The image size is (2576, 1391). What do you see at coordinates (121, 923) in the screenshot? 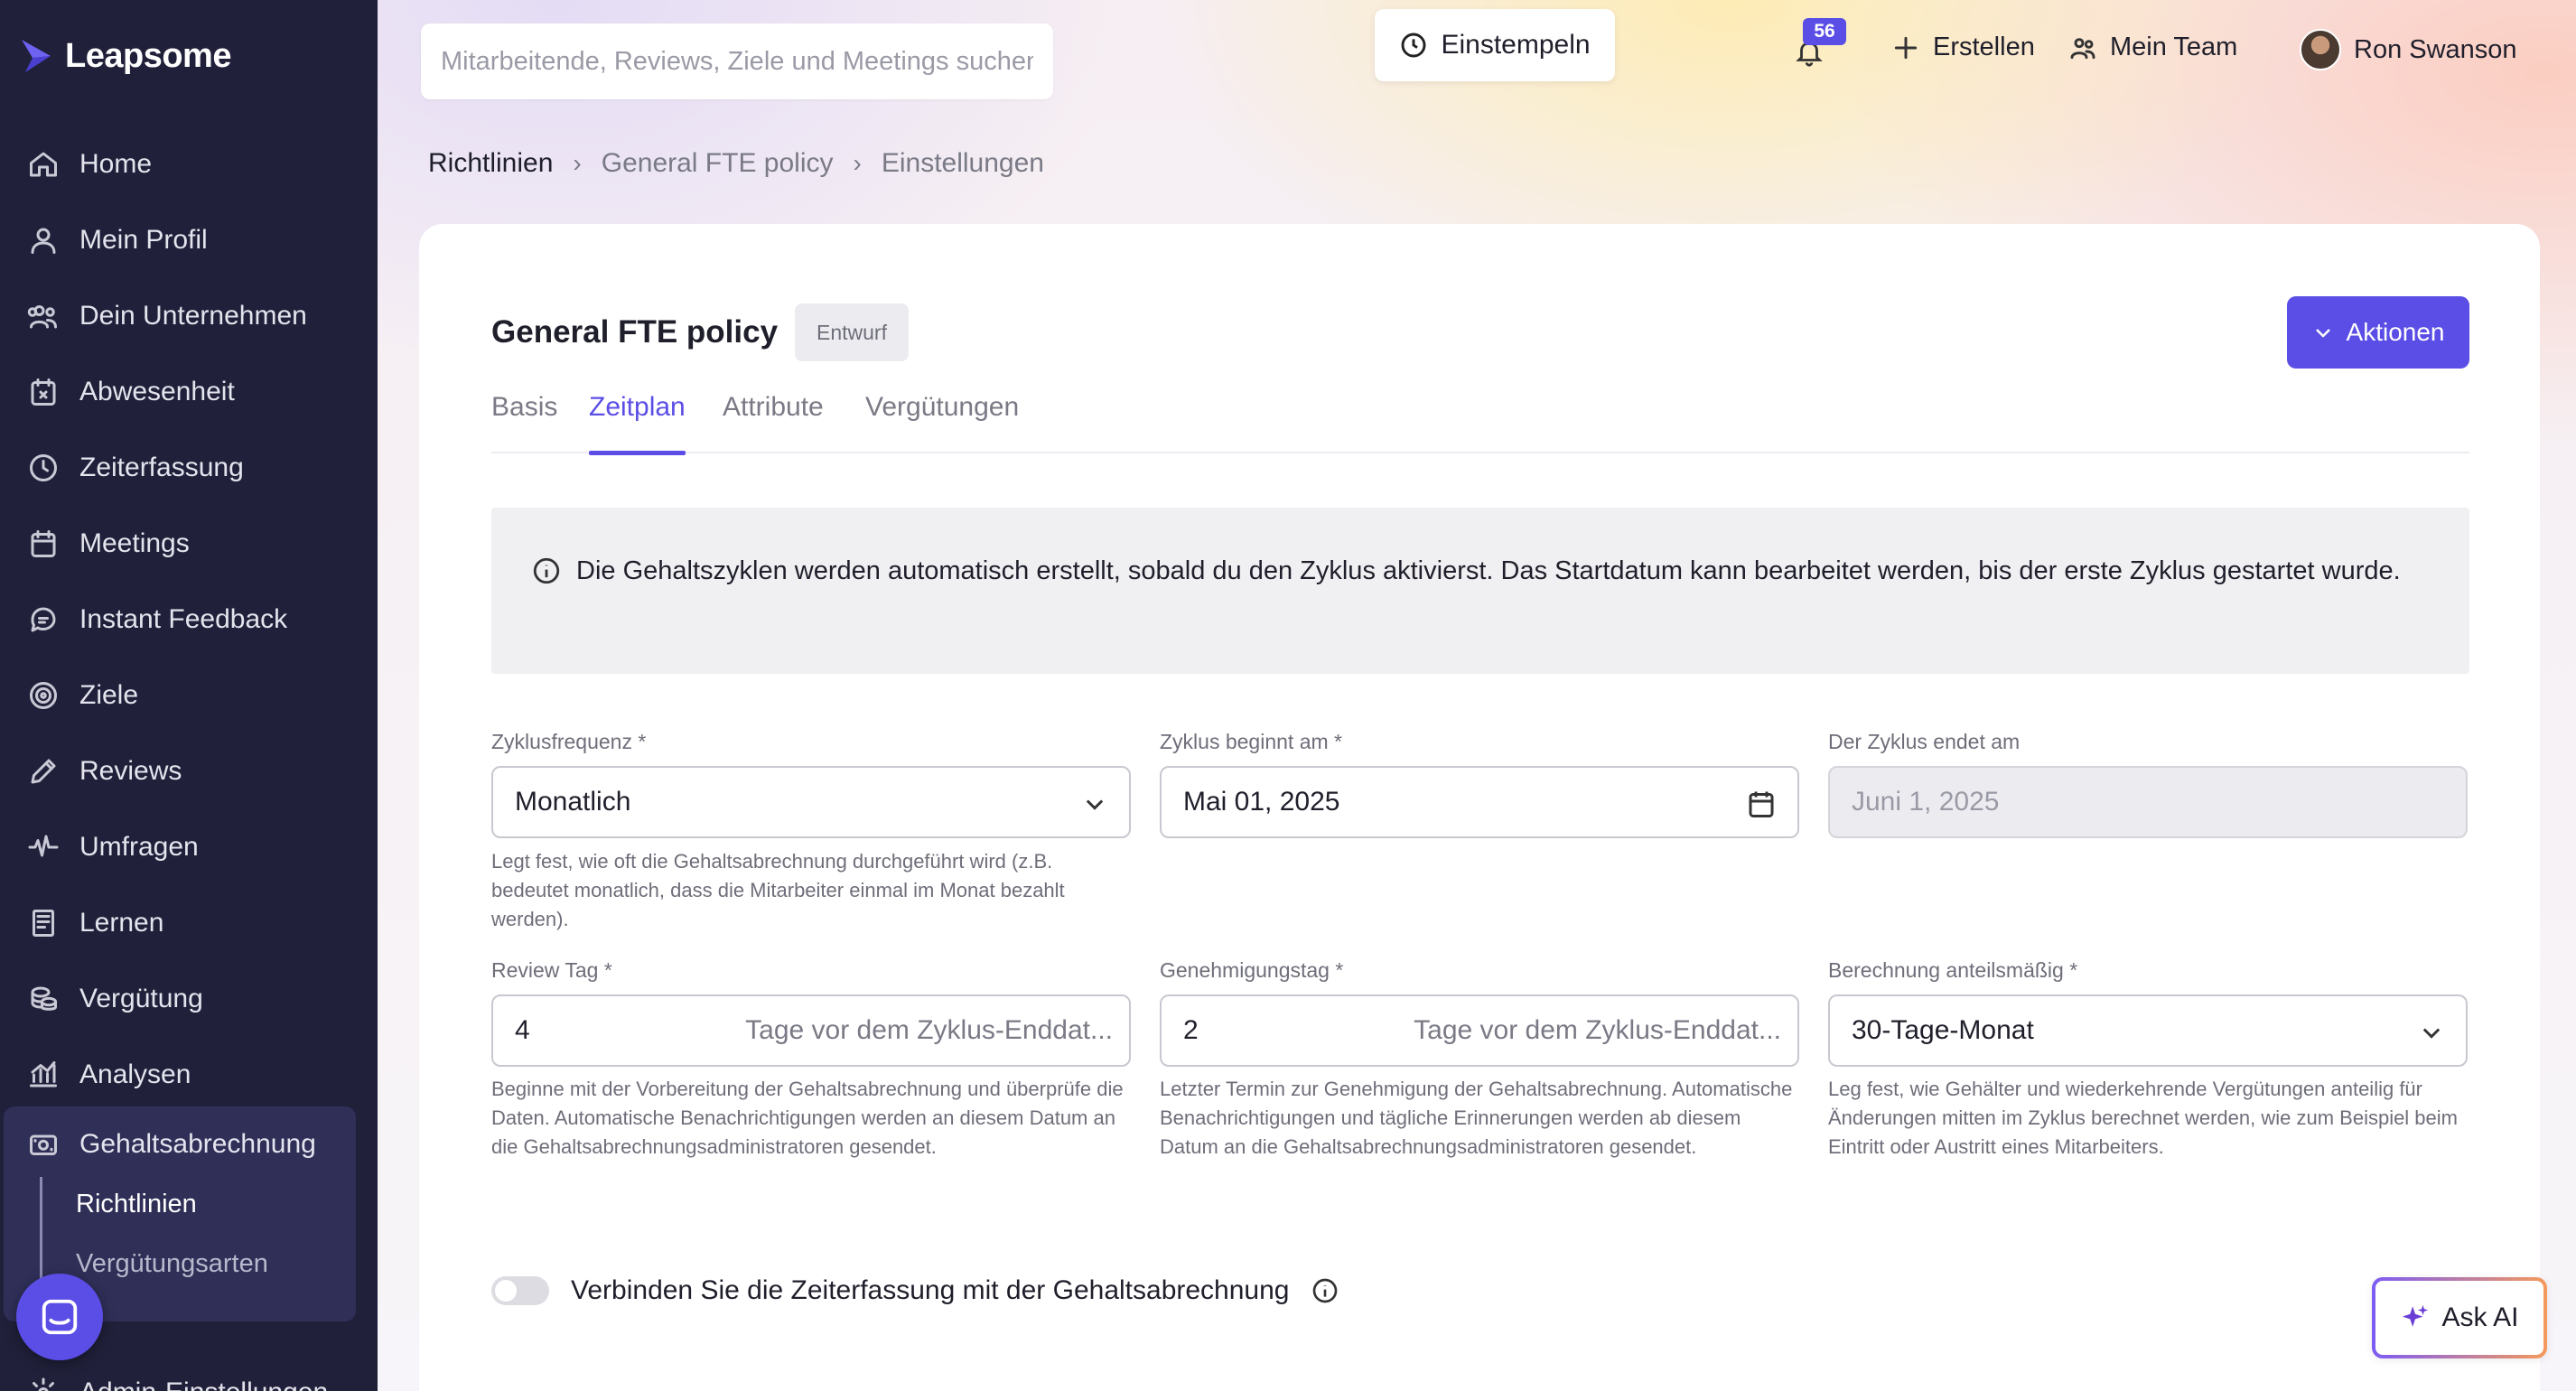
I see `sidebar-item-label: Lernen` at bounding box center [121, 923].